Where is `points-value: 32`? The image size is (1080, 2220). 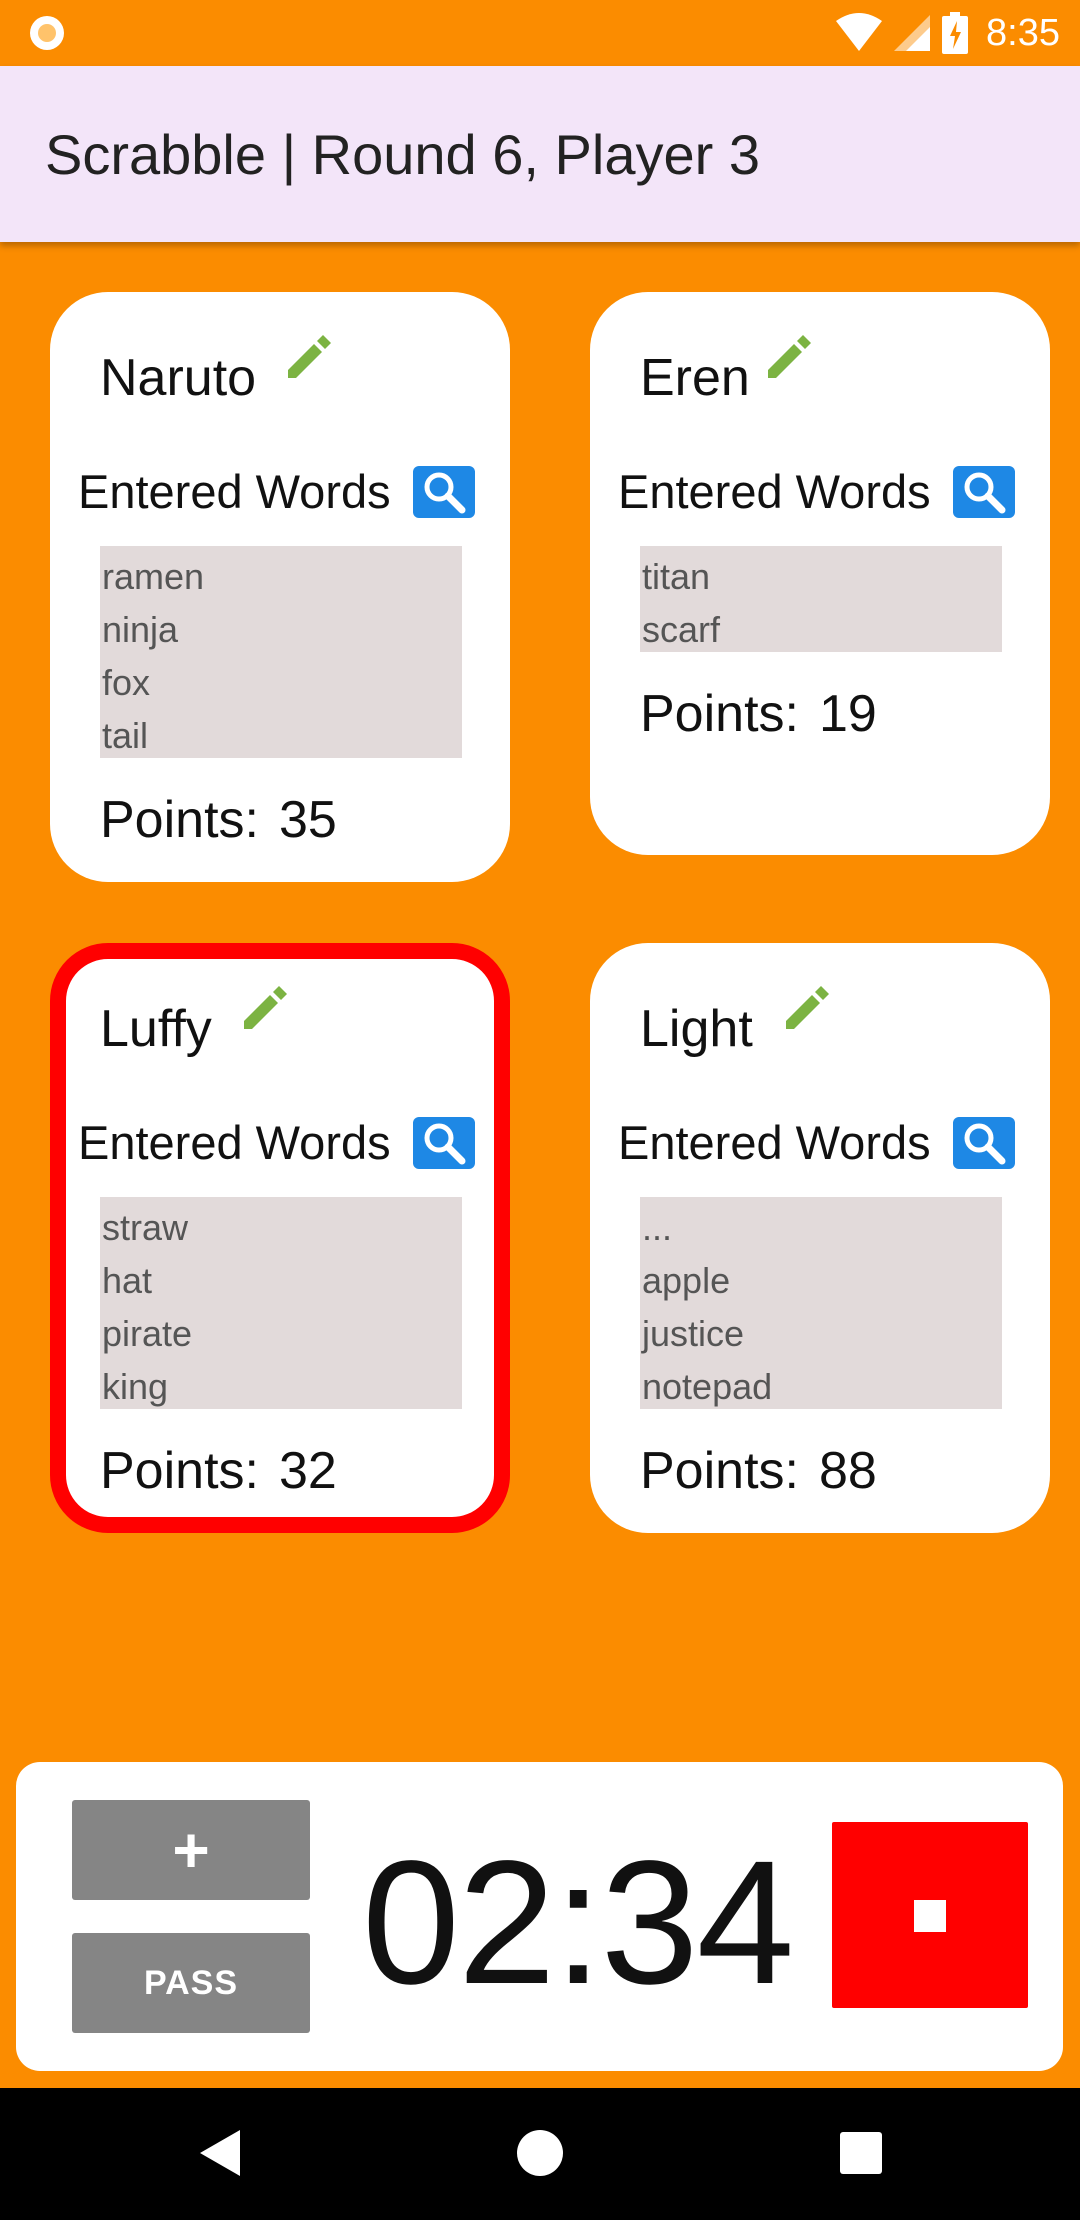
points-value: 32 is located at coordinates (307, 1471).